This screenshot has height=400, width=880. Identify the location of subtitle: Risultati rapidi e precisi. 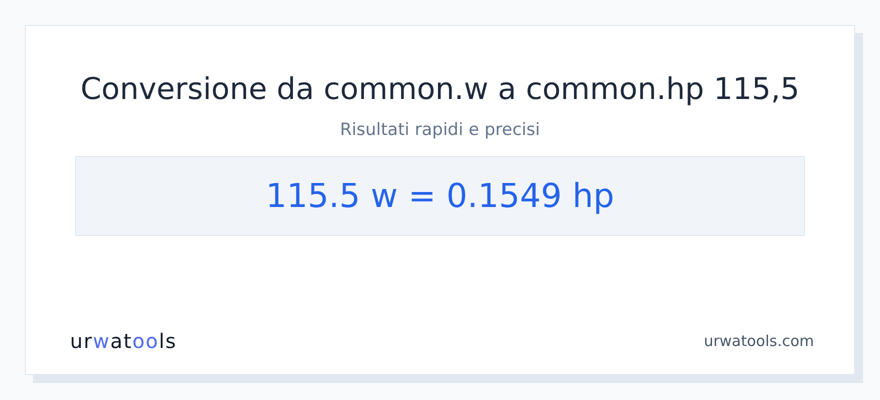
(440, 130).